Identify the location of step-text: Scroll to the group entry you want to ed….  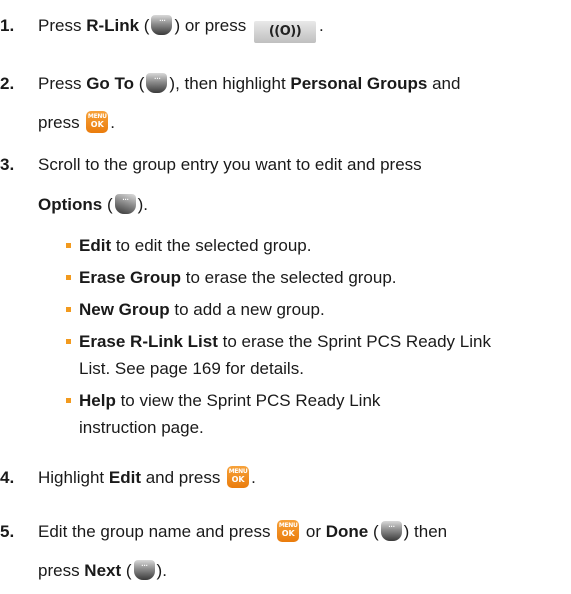
(230, 164).